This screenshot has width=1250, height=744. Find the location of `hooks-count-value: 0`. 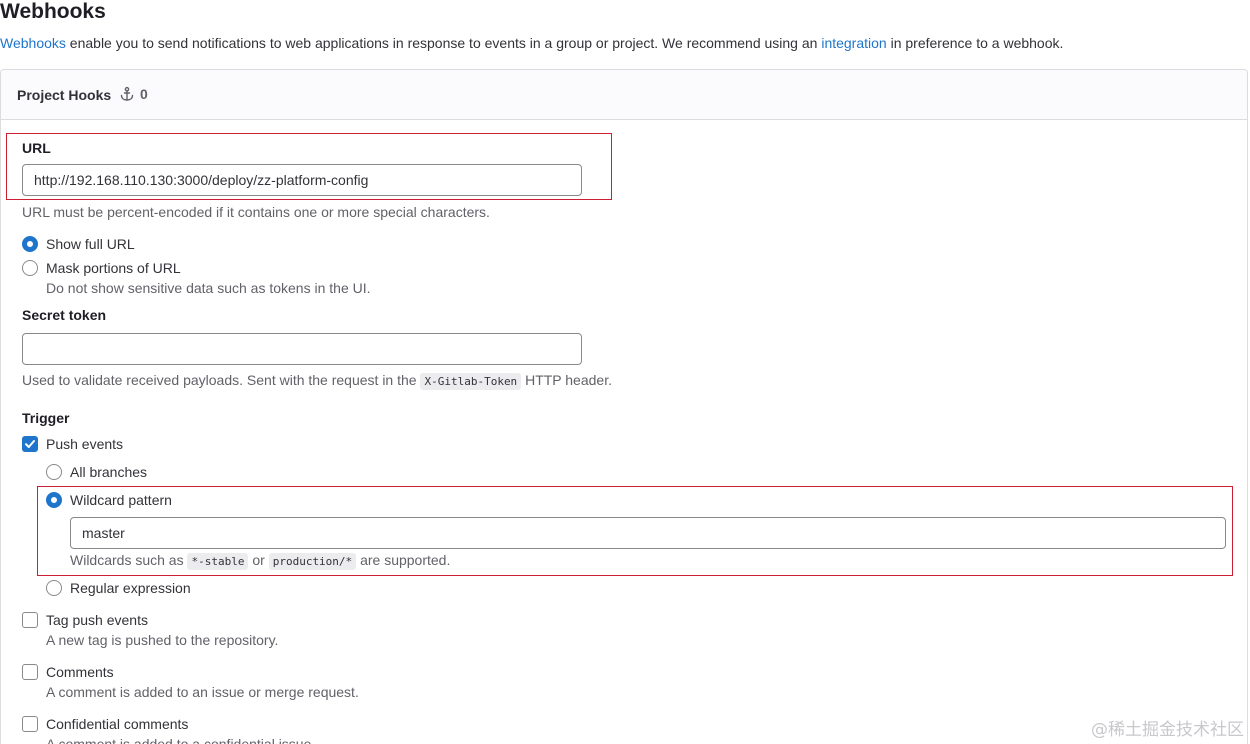

hooks-count-value: 0 is located at coordinates (144, 94).